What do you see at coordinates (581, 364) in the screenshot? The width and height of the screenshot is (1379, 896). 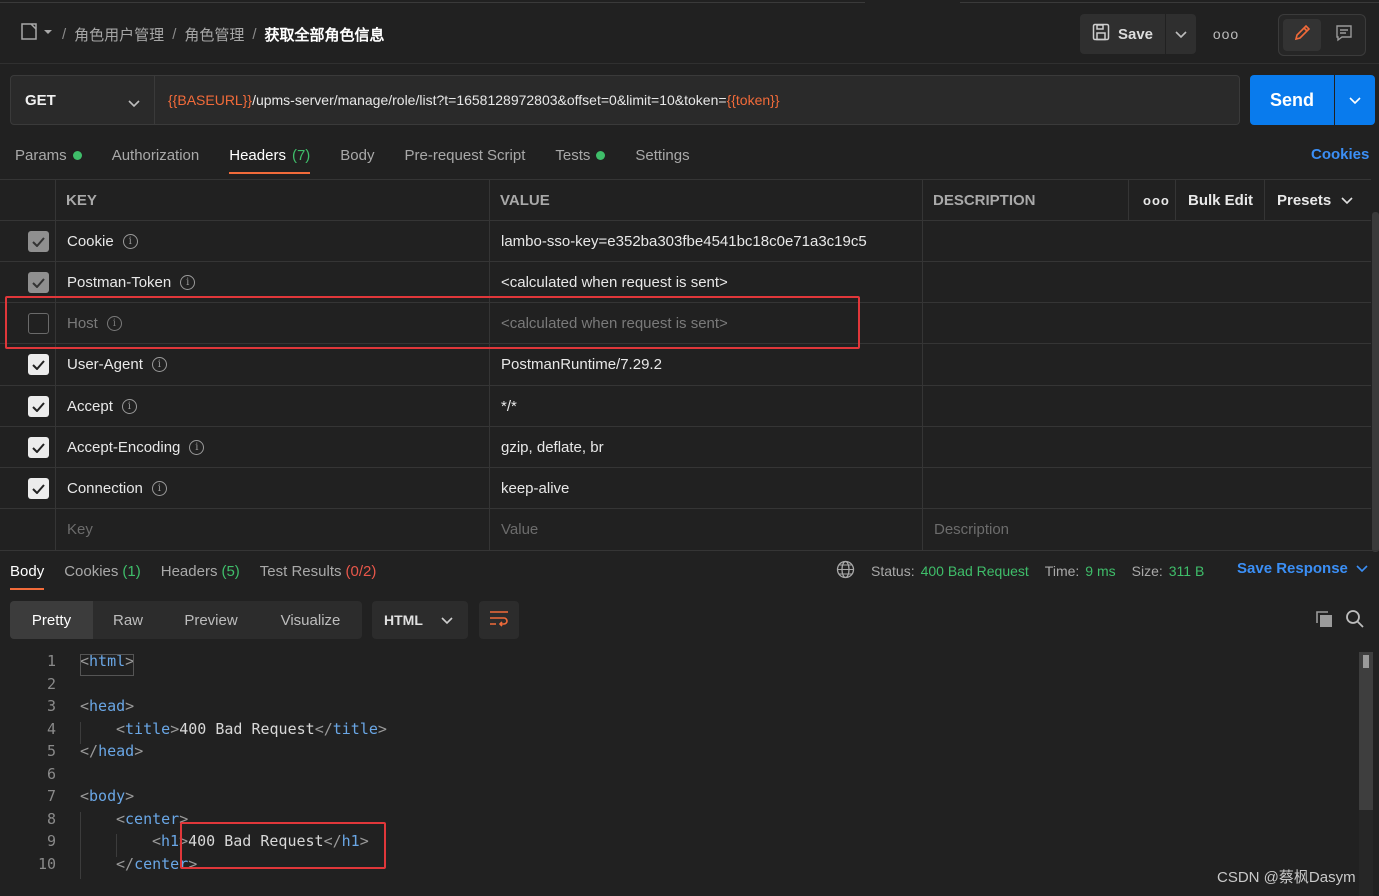 I see `header-value: PostmanRuntime/7.29.2` at bounding box center [581, 364].